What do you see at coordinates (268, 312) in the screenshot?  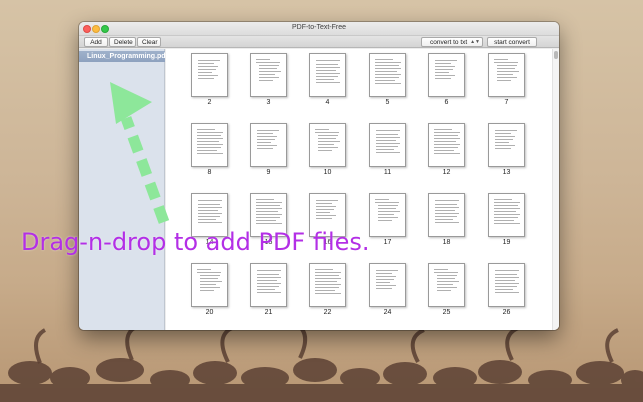 I see `page-number-label: 21` at bounding box center [268, 312].